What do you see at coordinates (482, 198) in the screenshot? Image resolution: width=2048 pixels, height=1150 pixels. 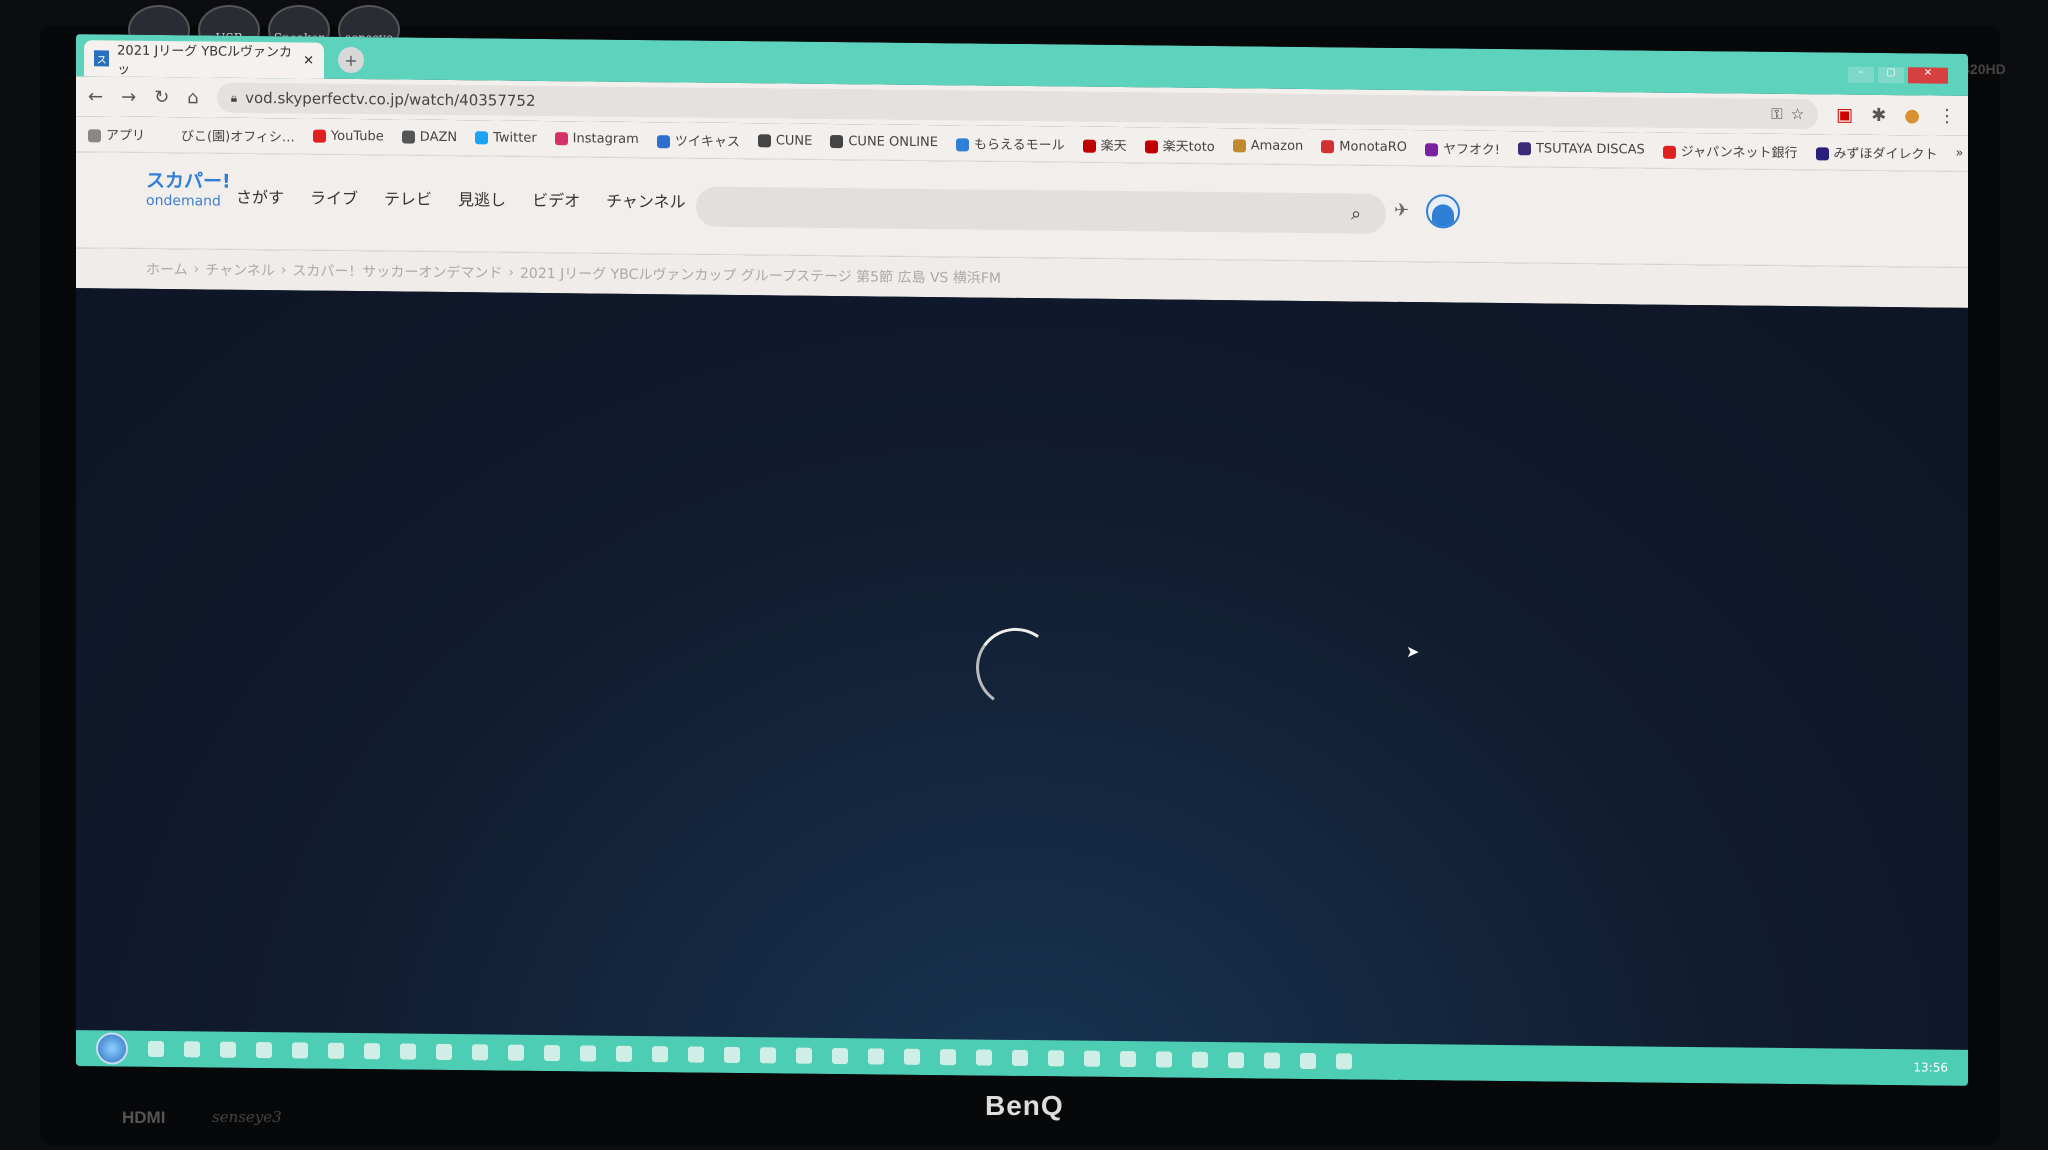 I see `nav-item: 見逃し` at bounding box center [482, 198].